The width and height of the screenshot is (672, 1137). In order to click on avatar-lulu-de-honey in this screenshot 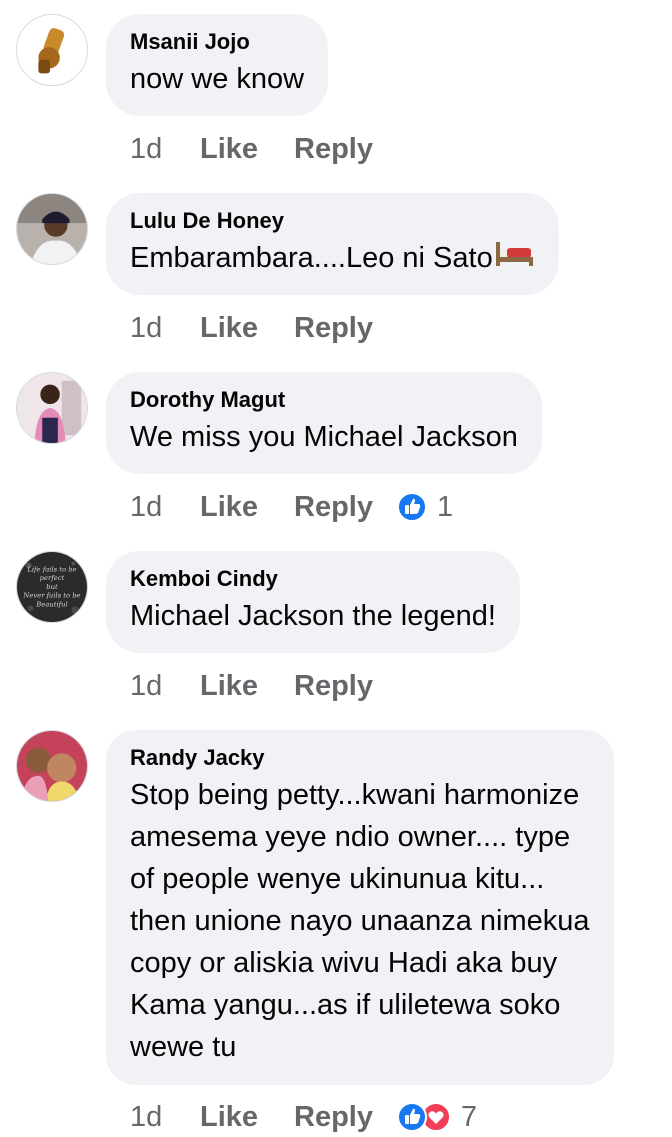, I will do `click(52, 229)`.